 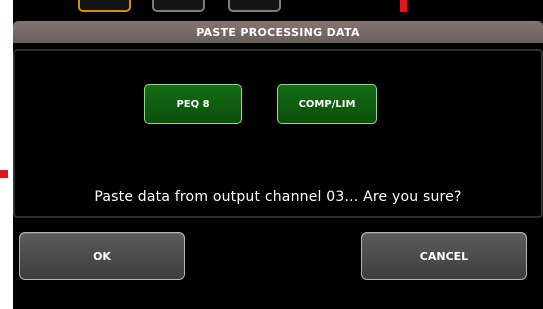 What do you see at coordinates (102, 256) in the screenshot?
I see `ok-button: OK` at bounding box center [102, 256].